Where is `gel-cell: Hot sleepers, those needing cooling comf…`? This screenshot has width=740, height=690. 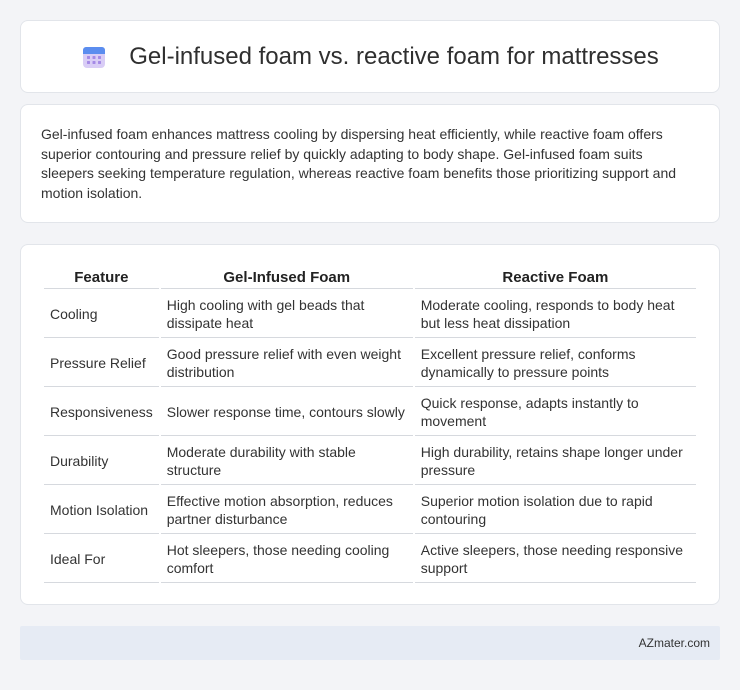
gel-cell: Hot sleepers, those needing cooling comf… is located at coordinates (286, 558).